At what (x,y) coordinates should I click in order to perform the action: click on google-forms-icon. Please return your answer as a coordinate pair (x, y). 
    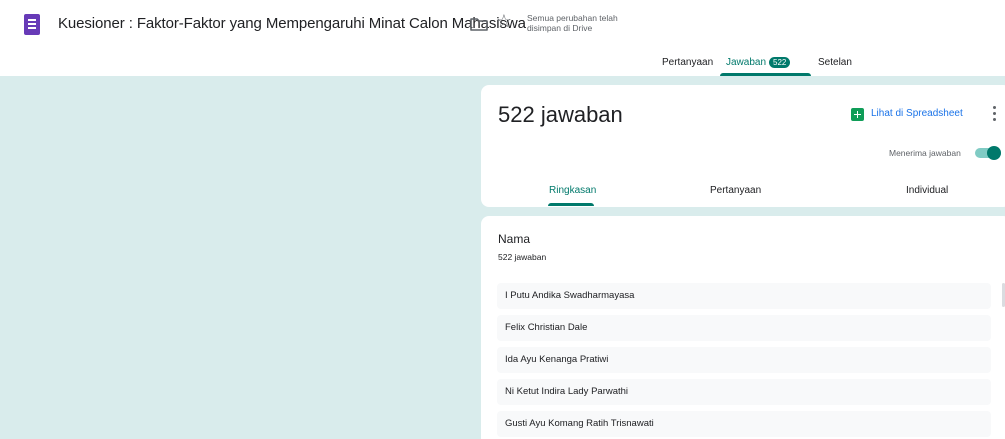
    Looking at the image, I should click on (32, 24).